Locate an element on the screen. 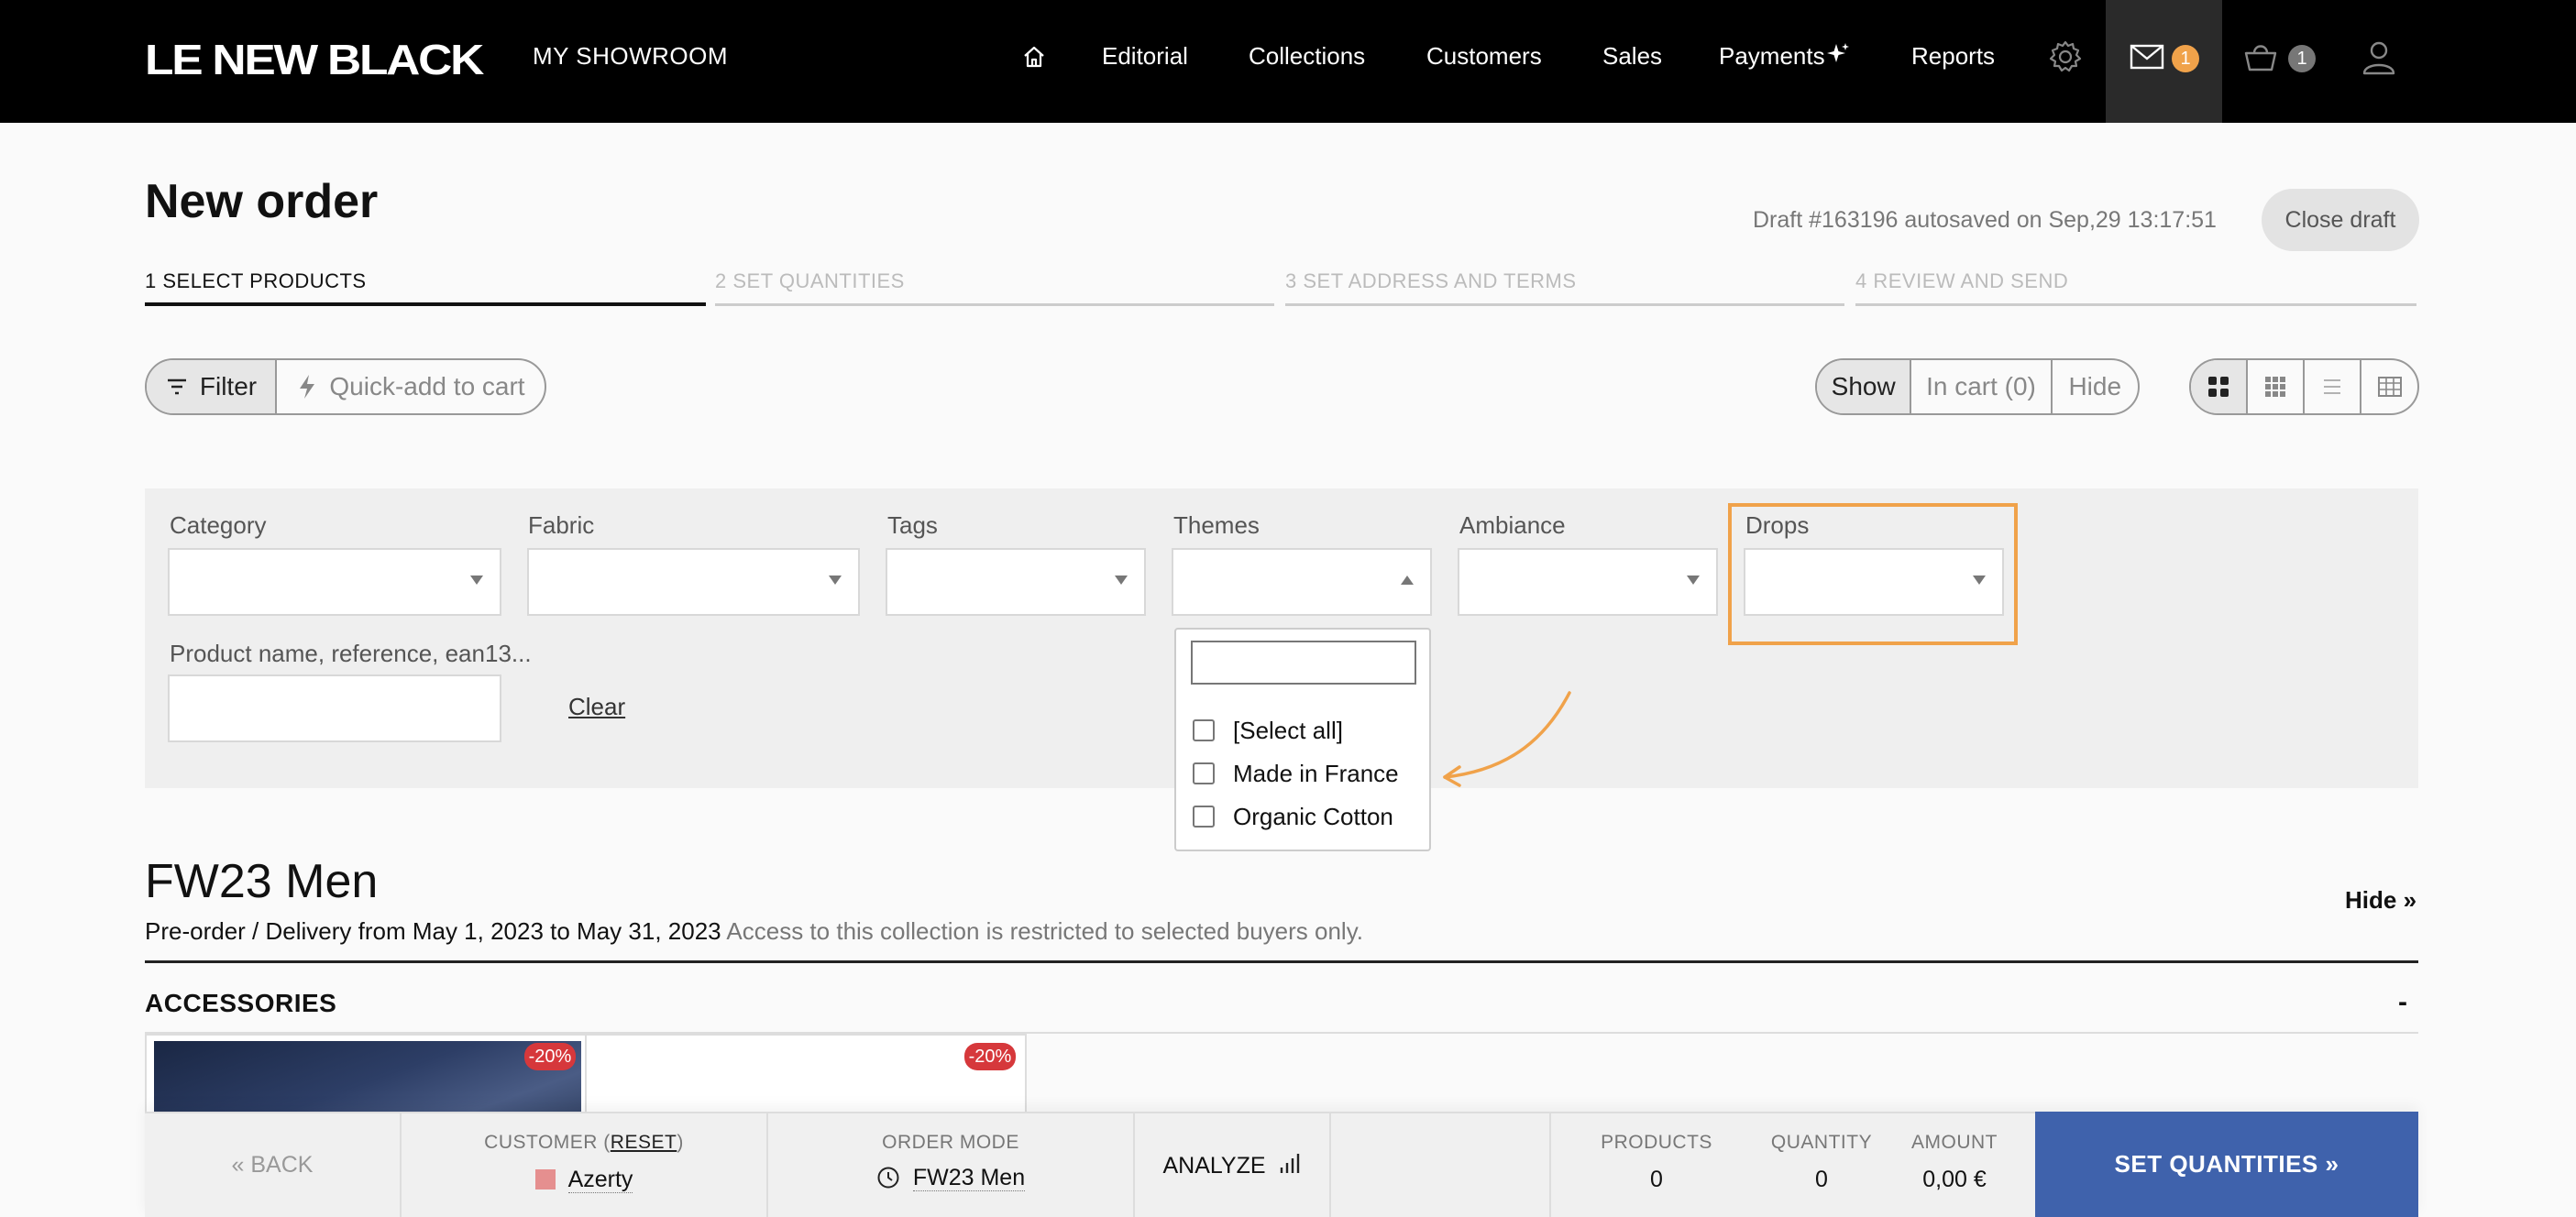 Image resolution: width=2576 pixels, height=1217 pixels. clear-filters-link: Clear is located at coordinates (596, 707).